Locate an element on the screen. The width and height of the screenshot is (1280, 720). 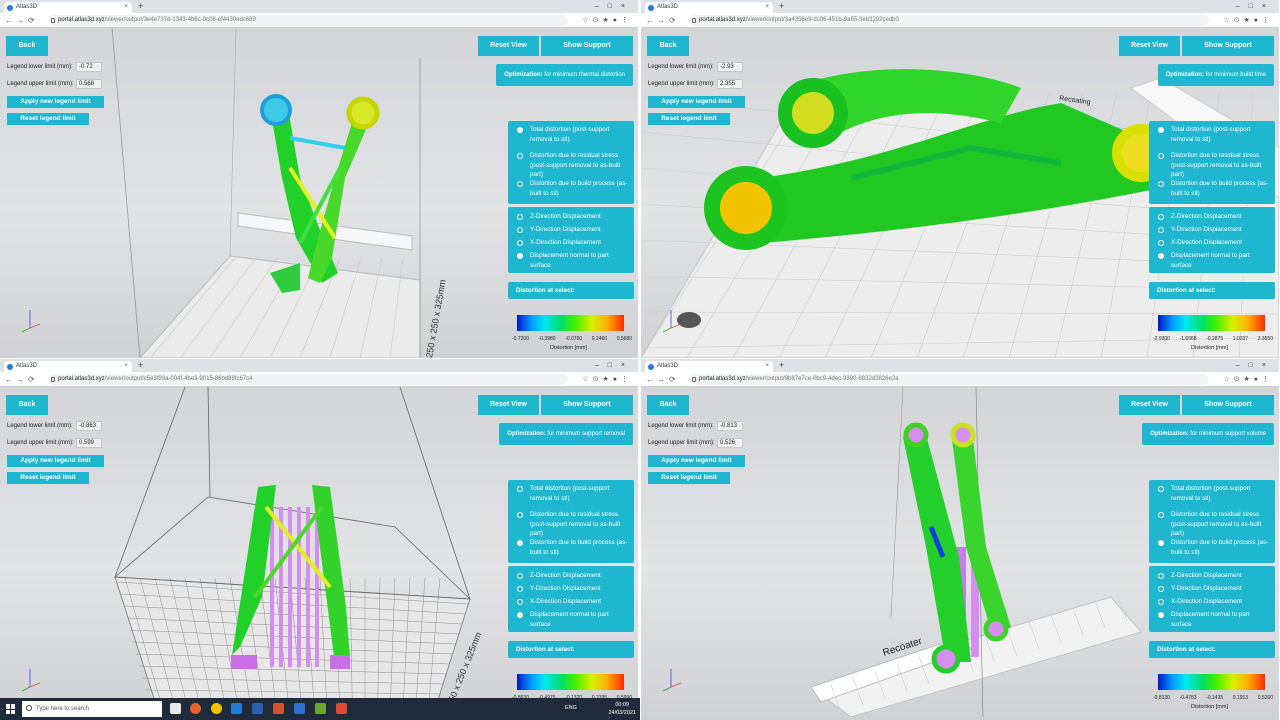
taskbar-search-box: Type here to search is located at coordinates (92, 709).